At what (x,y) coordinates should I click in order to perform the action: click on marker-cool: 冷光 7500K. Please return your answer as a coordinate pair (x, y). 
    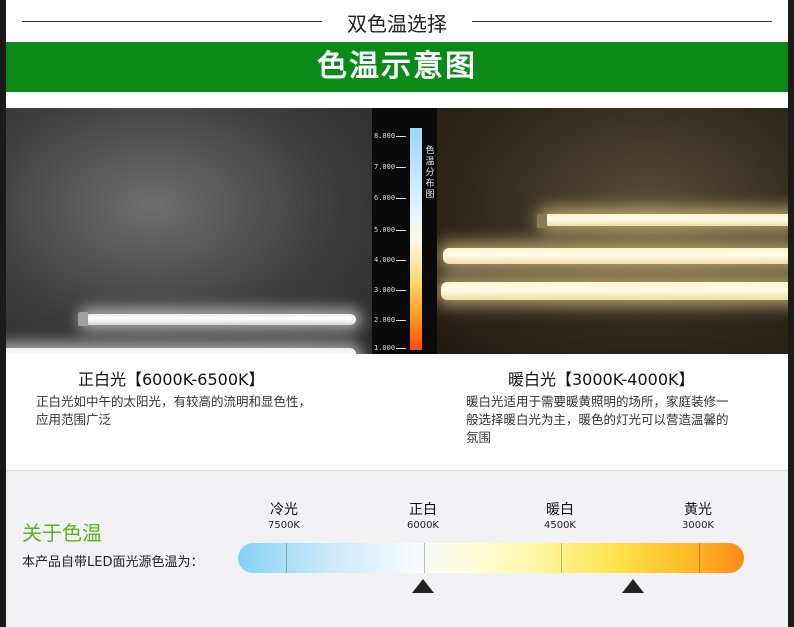
    Looking at the image, I should click on (284, 515).